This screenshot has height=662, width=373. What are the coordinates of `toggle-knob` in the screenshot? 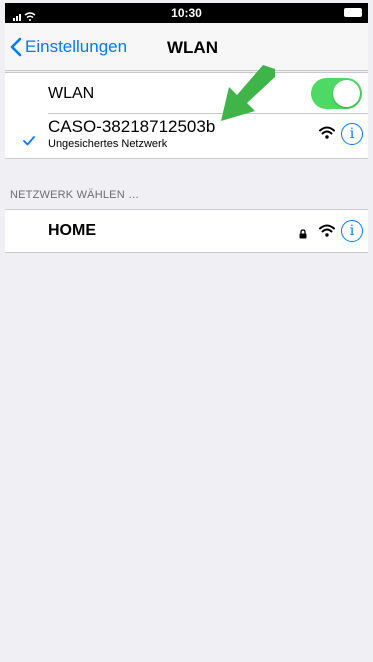 It's located at (346, 93).